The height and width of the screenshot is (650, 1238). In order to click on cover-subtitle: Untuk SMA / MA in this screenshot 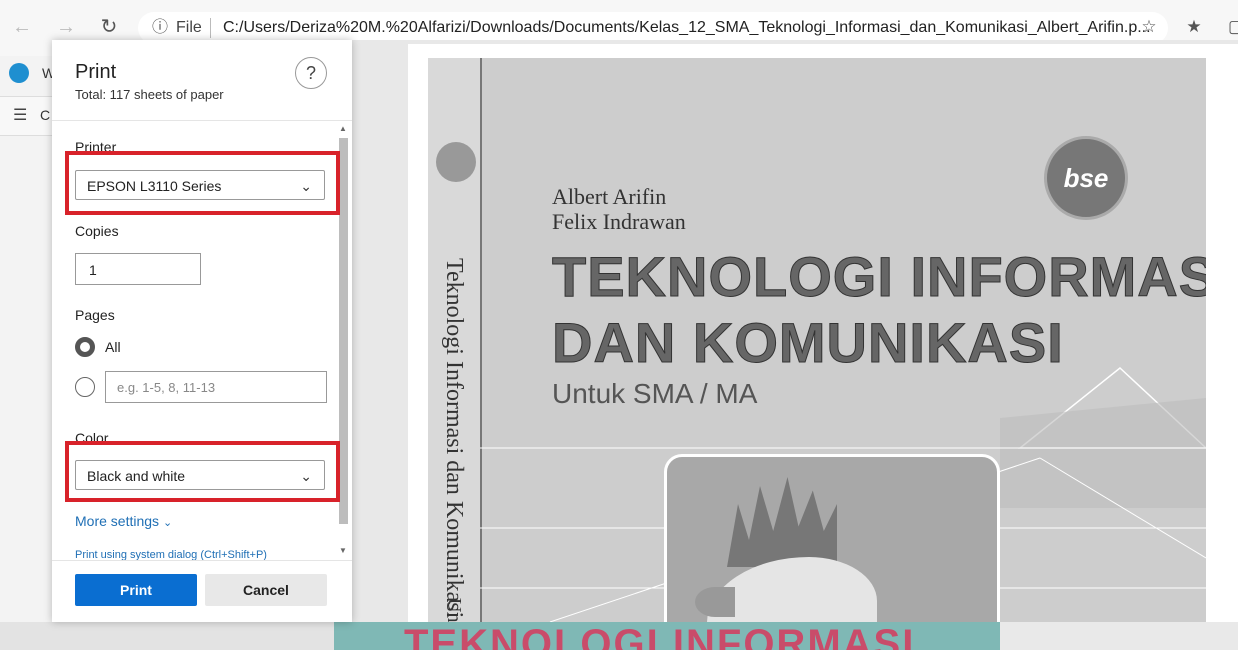, I will do `click(655, 393)`.